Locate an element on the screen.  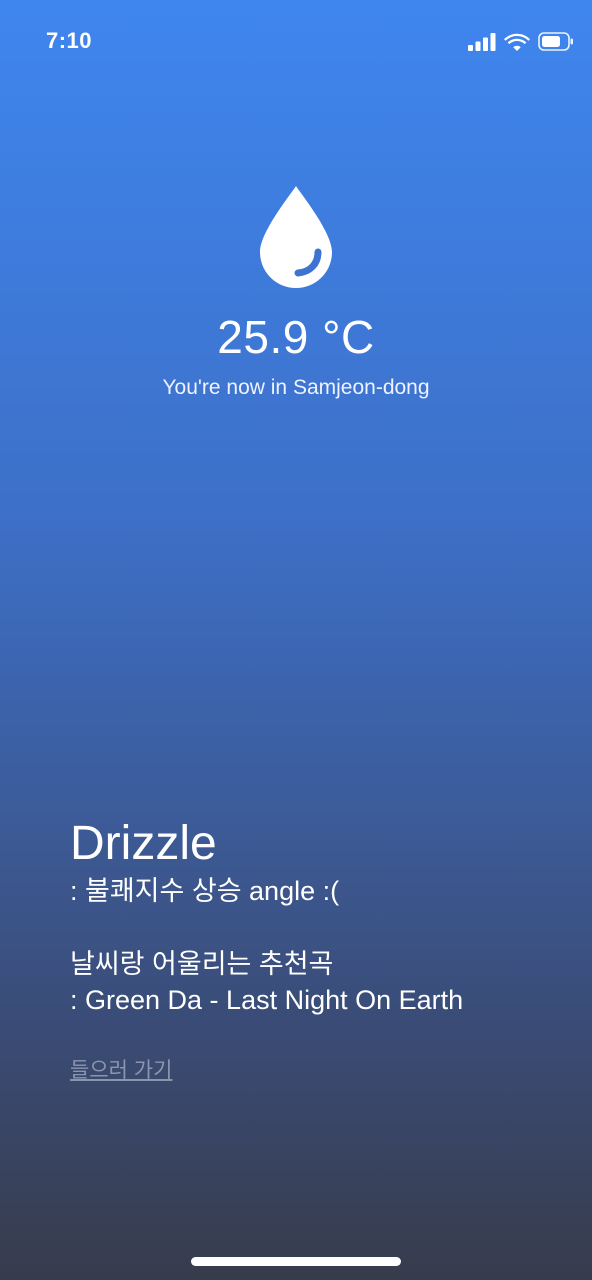
listen-link: 들으러 가기 is located at coordinates (121, 1069).